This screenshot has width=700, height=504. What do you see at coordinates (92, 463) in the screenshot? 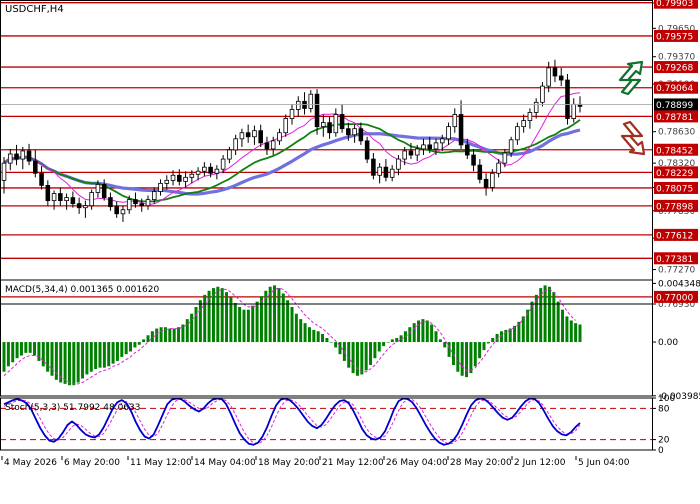
I see `time-axis-label: 6 May 20:00` at bounding box center [92, 463].